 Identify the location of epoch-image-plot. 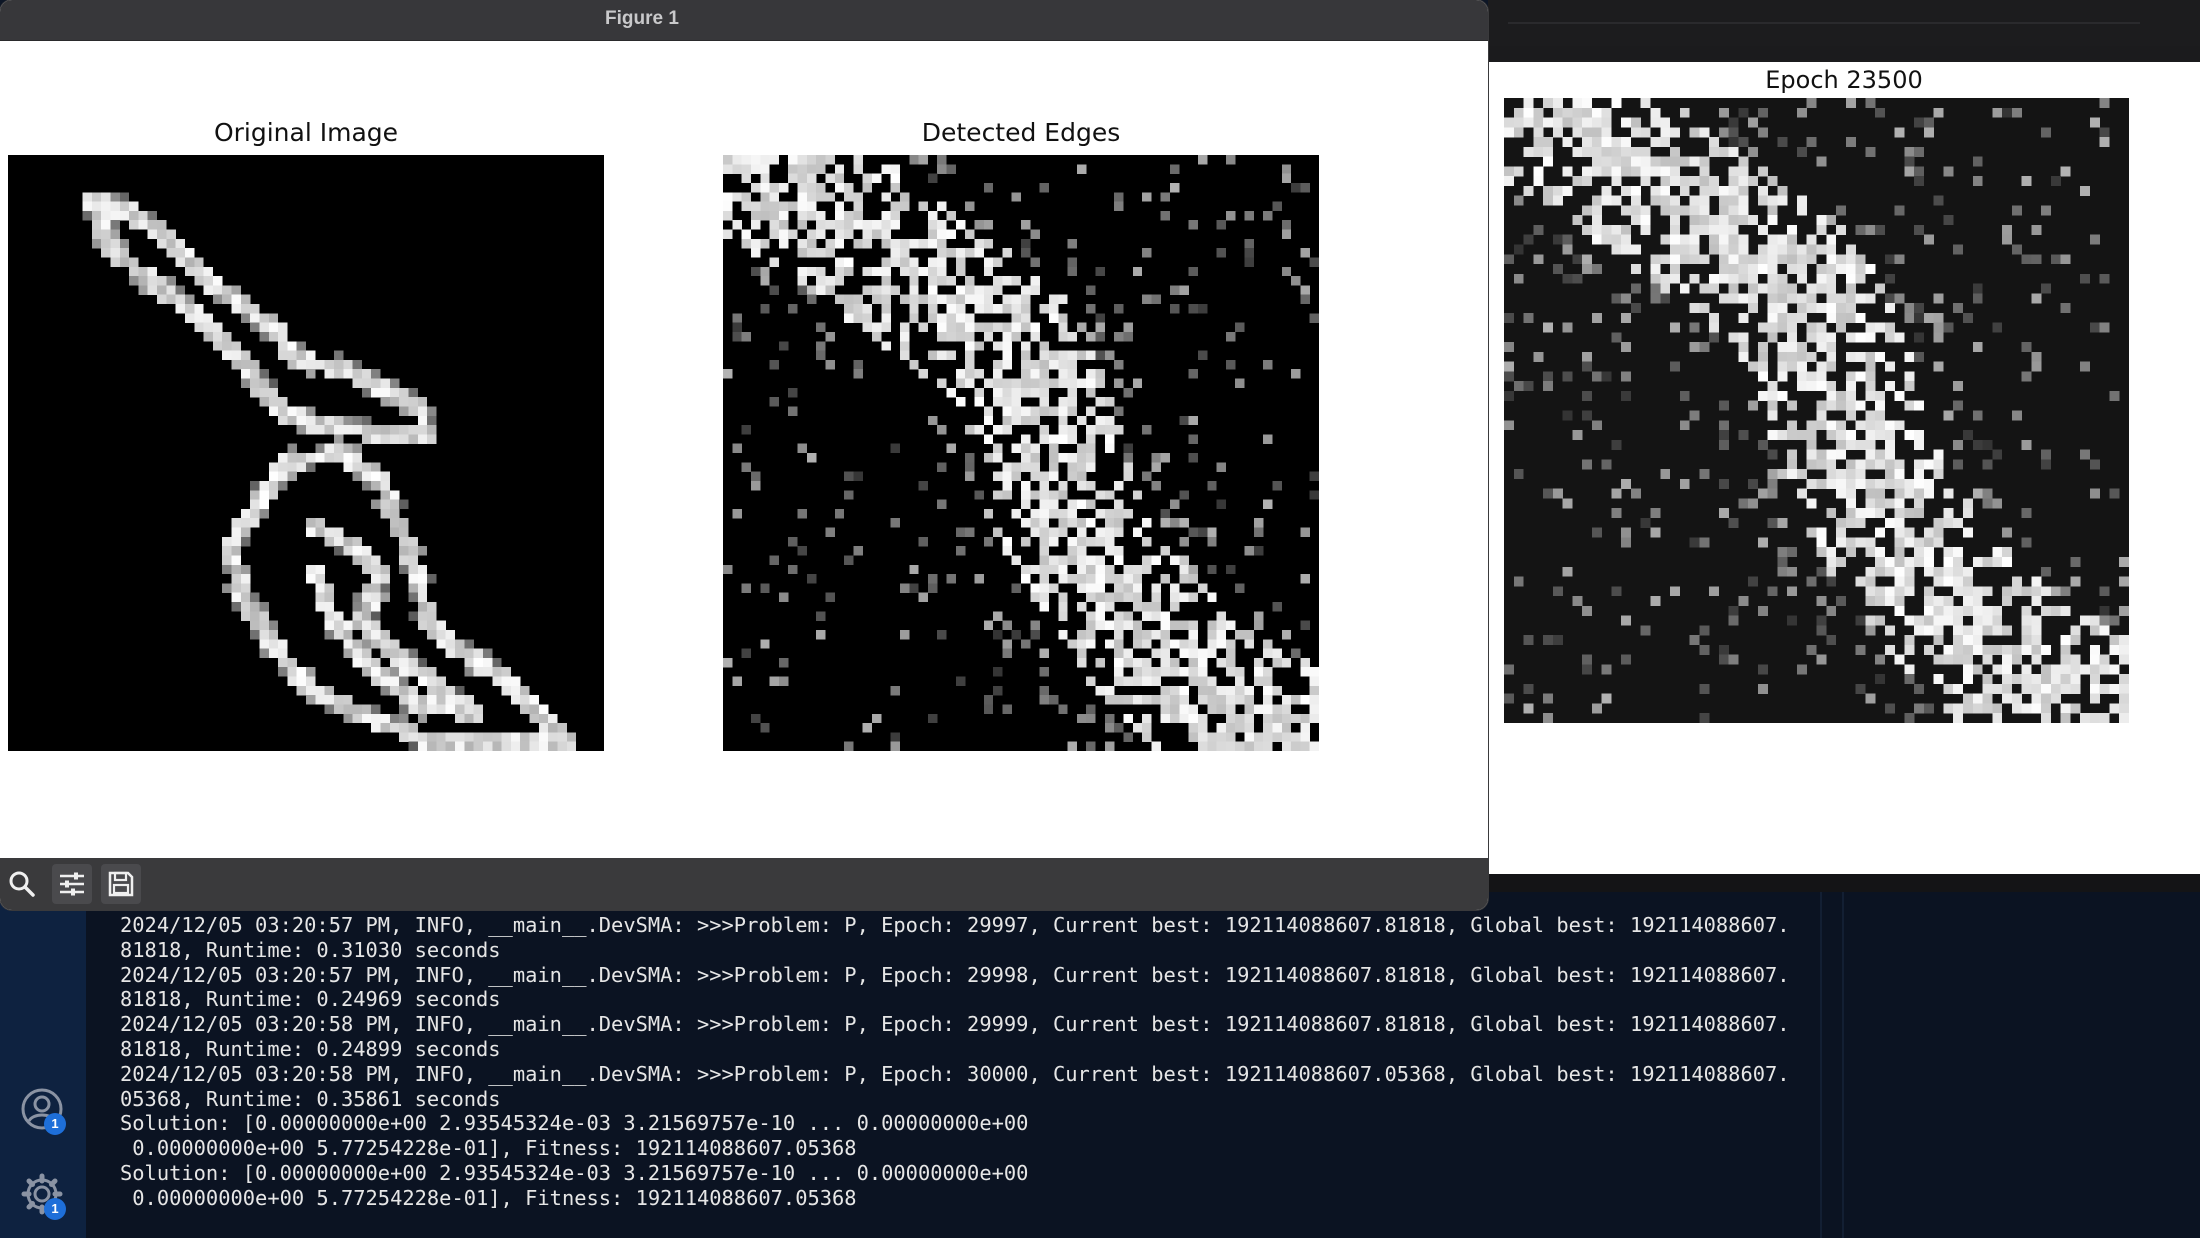
(1816, 410).